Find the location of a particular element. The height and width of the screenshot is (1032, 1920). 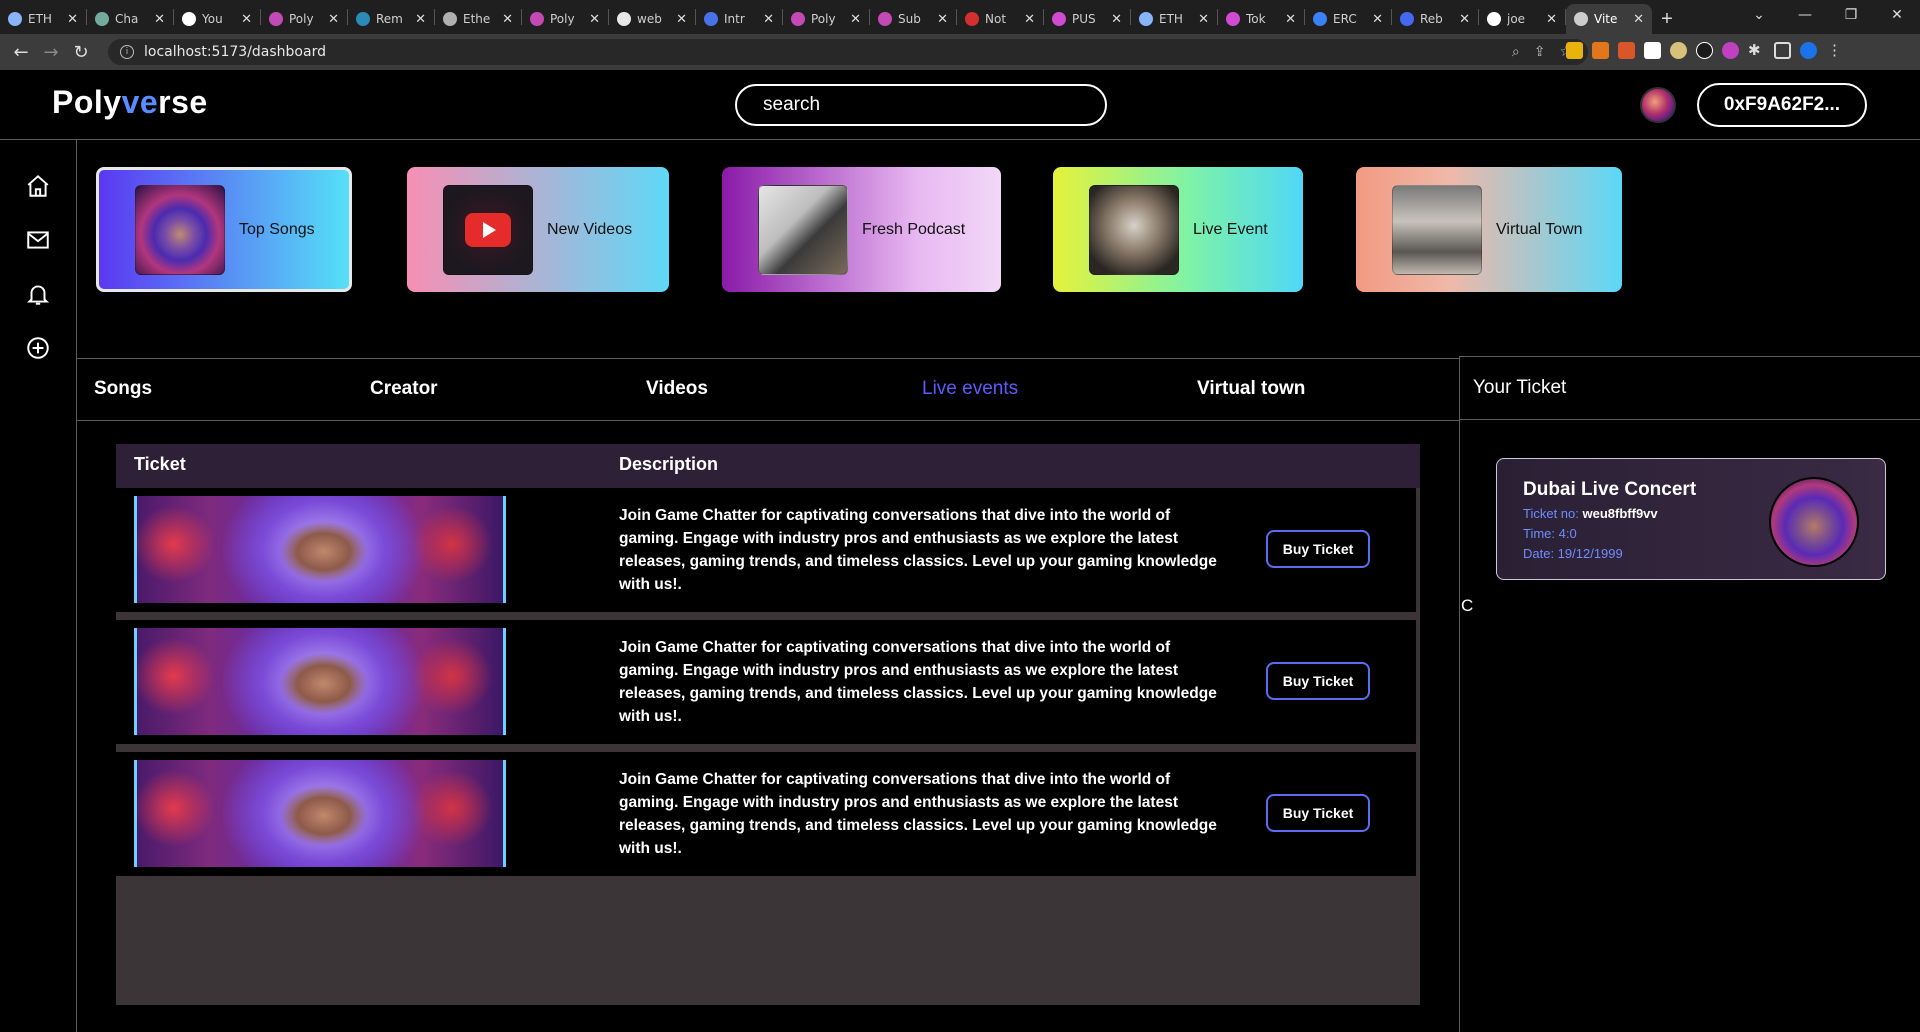

forward-arrow-icon: → is located at coordinates (51, 52).